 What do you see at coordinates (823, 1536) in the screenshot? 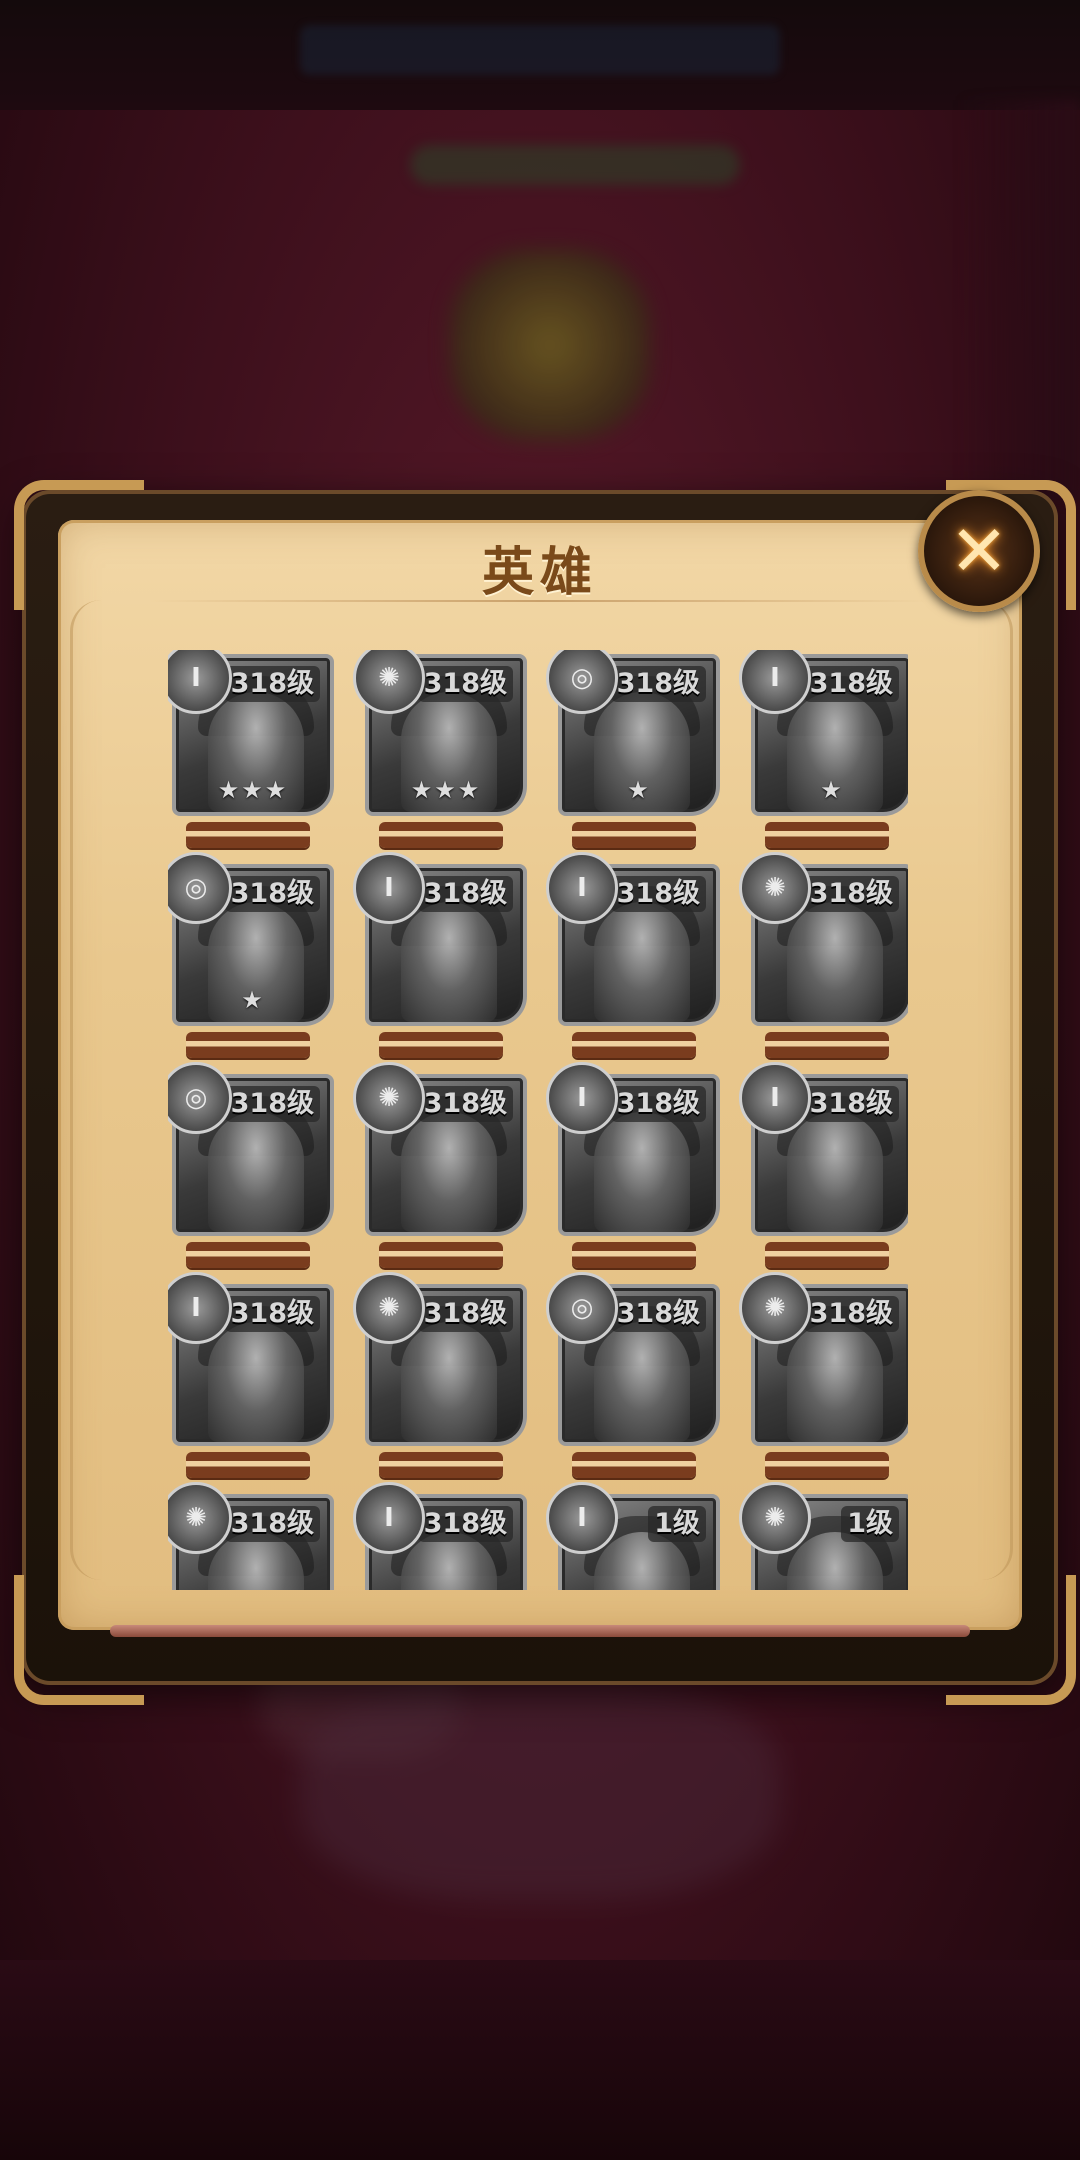
I see `hero-slot: 1级 ✺` at bounding box center [823, 1536].